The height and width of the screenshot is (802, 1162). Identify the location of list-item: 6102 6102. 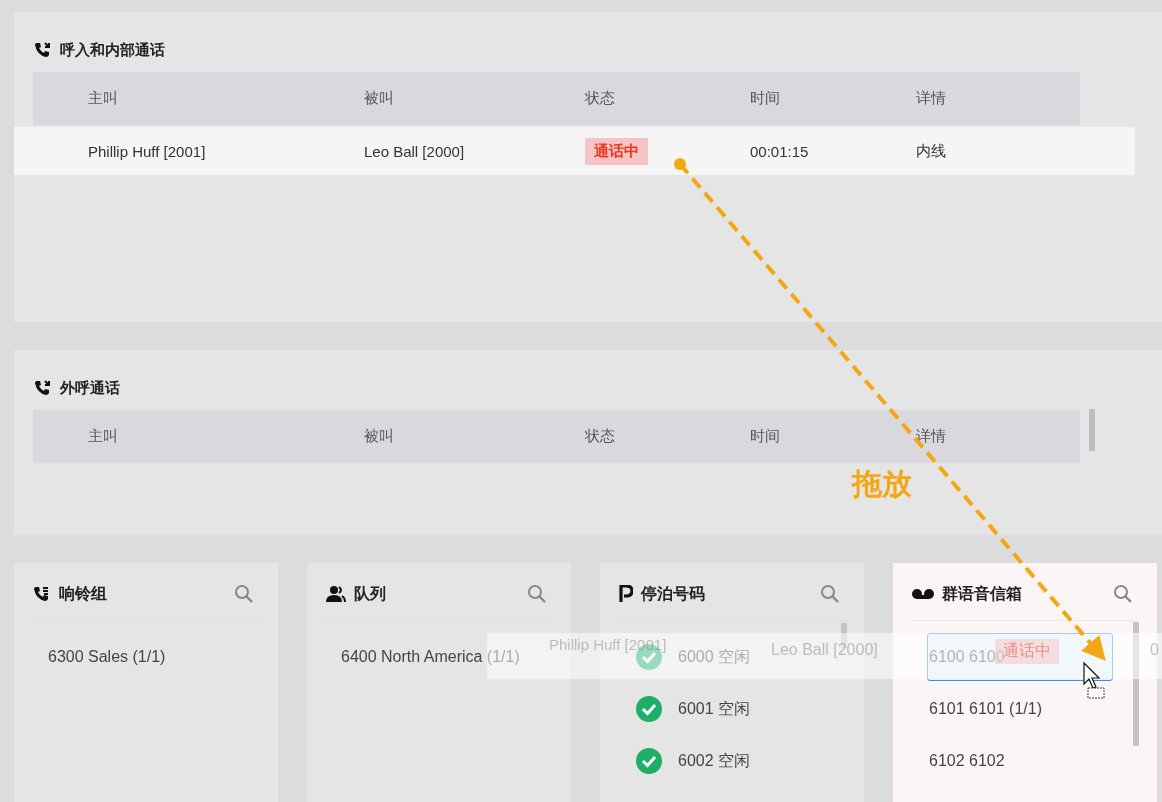
(967, 761).